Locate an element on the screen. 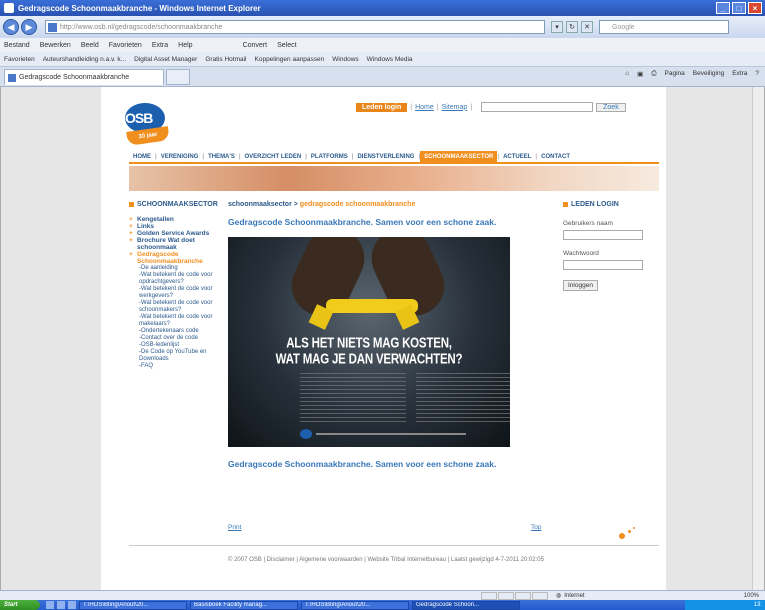 The width and height of the screenshot is (765, 610). status-bar: ◍ Internet 100% is located at coordinates (382, 595).